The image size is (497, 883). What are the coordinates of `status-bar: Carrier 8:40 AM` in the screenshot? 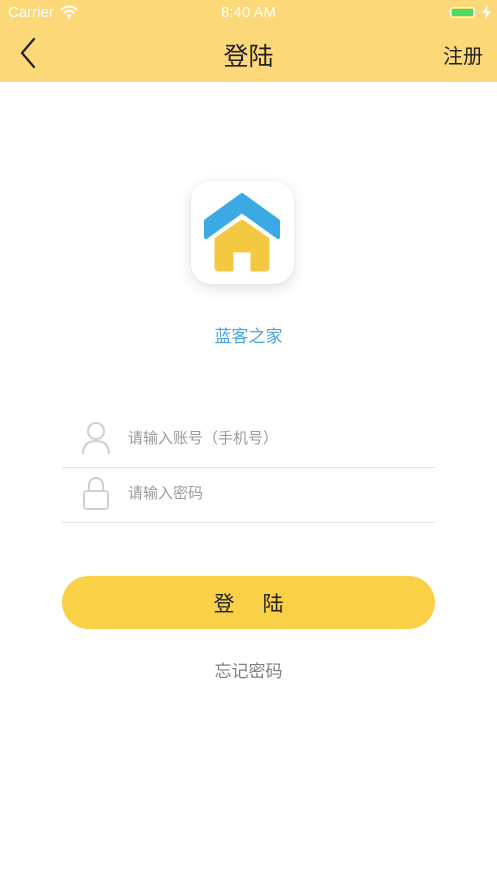 It's located at (248, 13).